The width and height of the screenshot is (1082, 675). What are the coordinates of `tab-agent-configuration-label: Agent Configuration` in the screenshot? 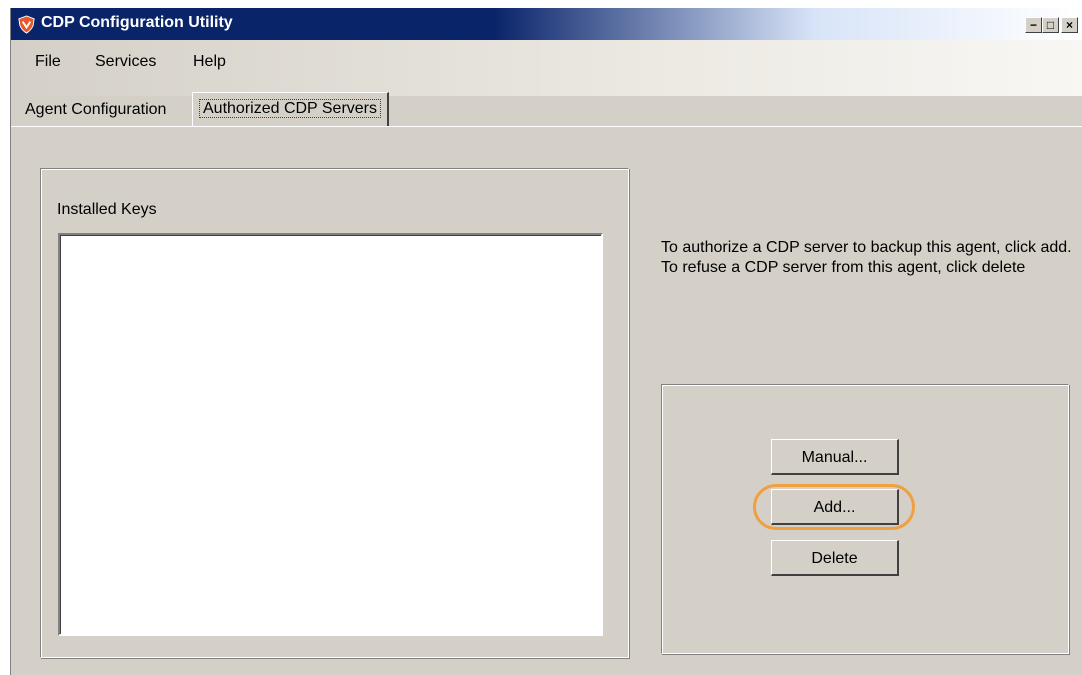 It's located at (96, 109).